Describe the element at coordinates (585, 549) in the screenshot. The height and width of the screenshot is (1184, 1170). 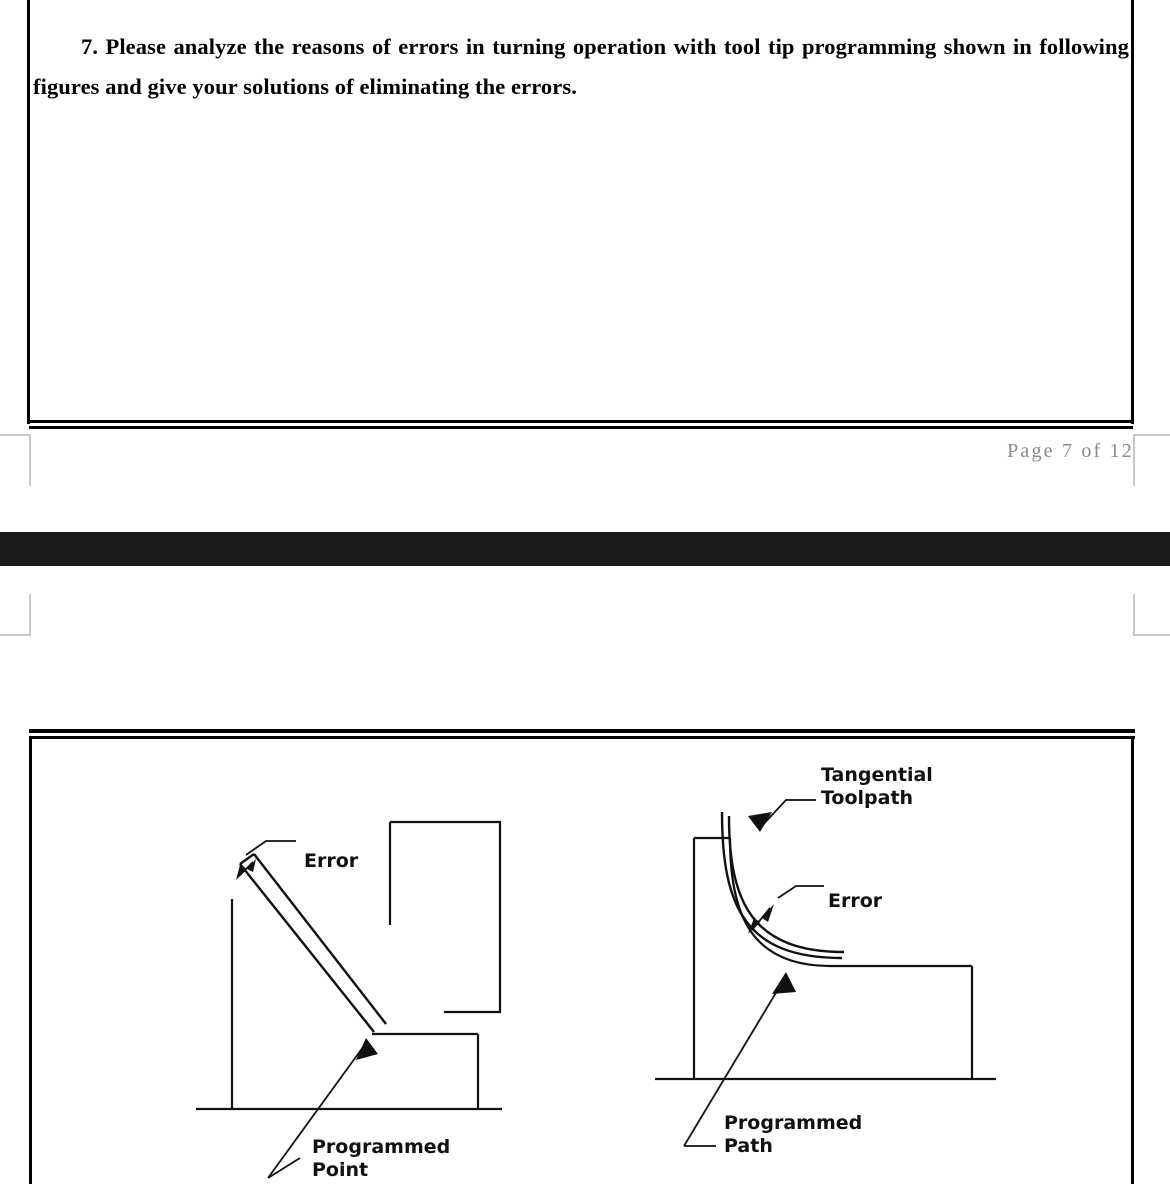
I see `page-separator-bar` at that location.